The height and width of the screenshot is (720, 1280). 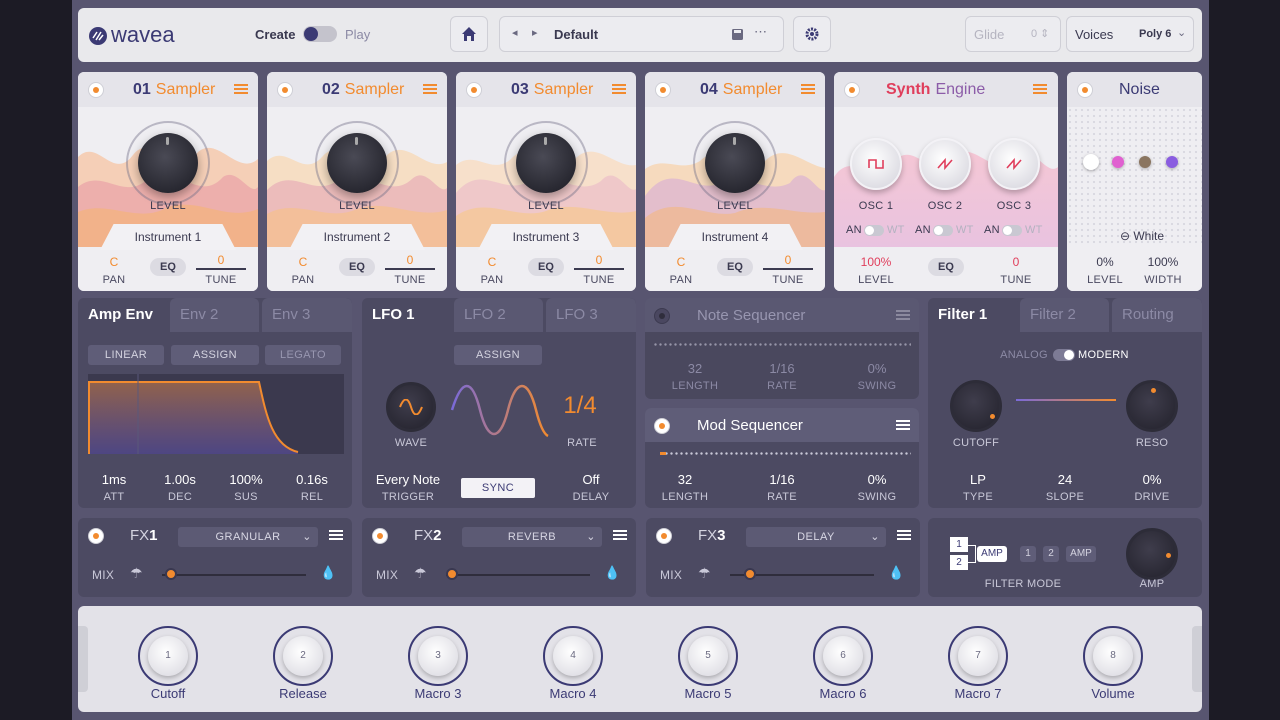 What do you see at coordinates (1016, 262) in the screenshot?
I see `synth-tune-value: 0` at bounding box center [1016, 262].